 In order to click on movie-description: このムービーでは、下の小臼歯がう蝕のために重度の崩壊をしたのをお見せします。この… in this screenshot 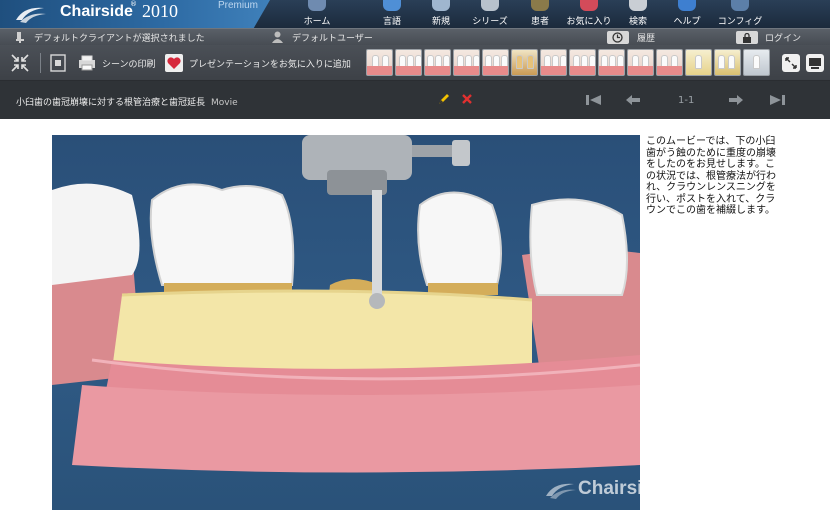, I will do `click(711, 176)`.